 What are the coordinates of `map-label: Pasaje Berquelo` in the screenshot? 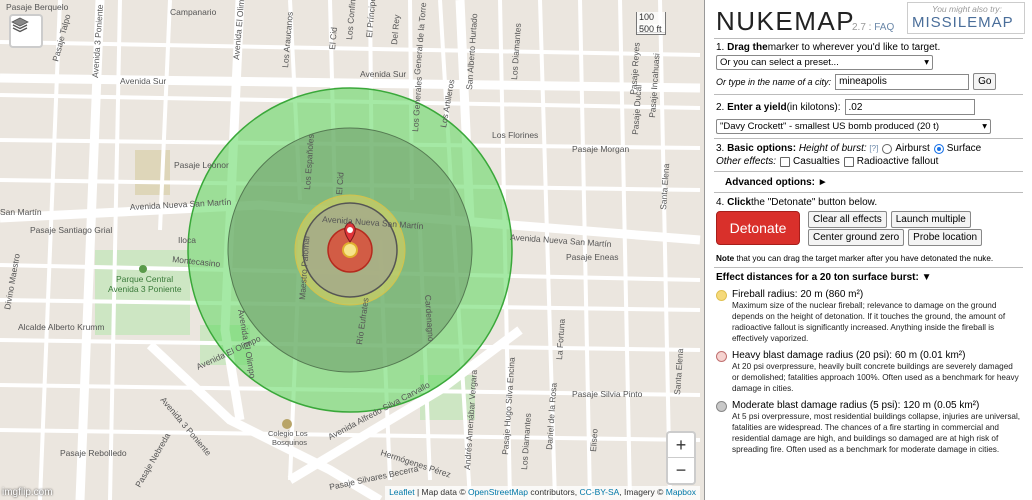 It's located at (37, 7).